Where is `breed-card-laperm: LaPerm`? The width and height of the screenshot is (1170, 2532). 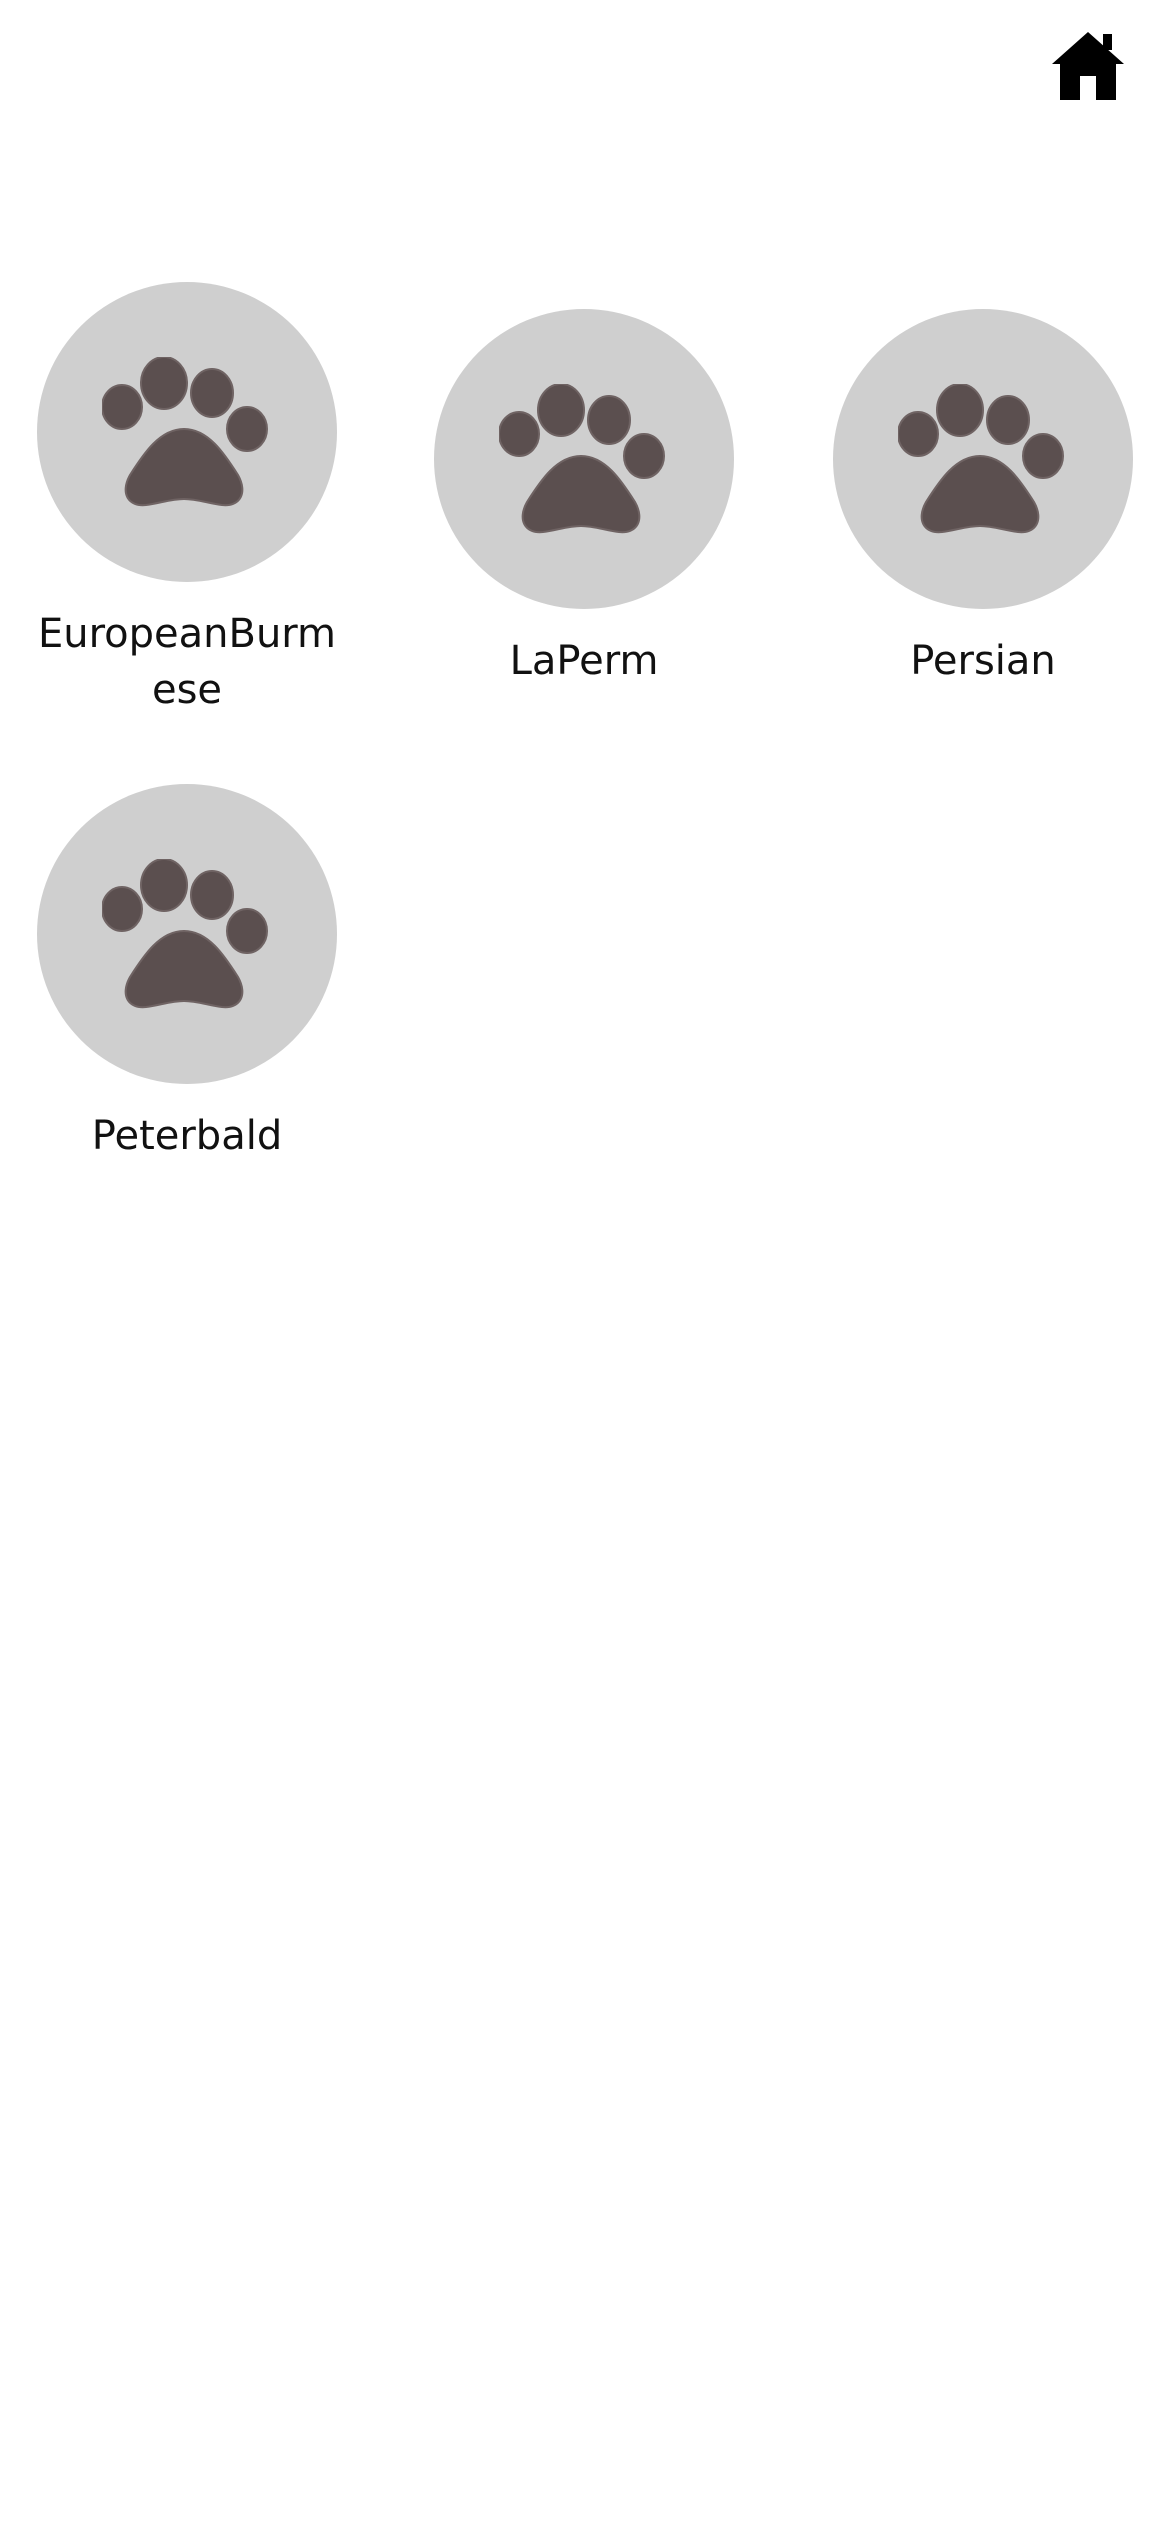 breed-card-laperm: LaPerm is located at coordinates (584, 499).